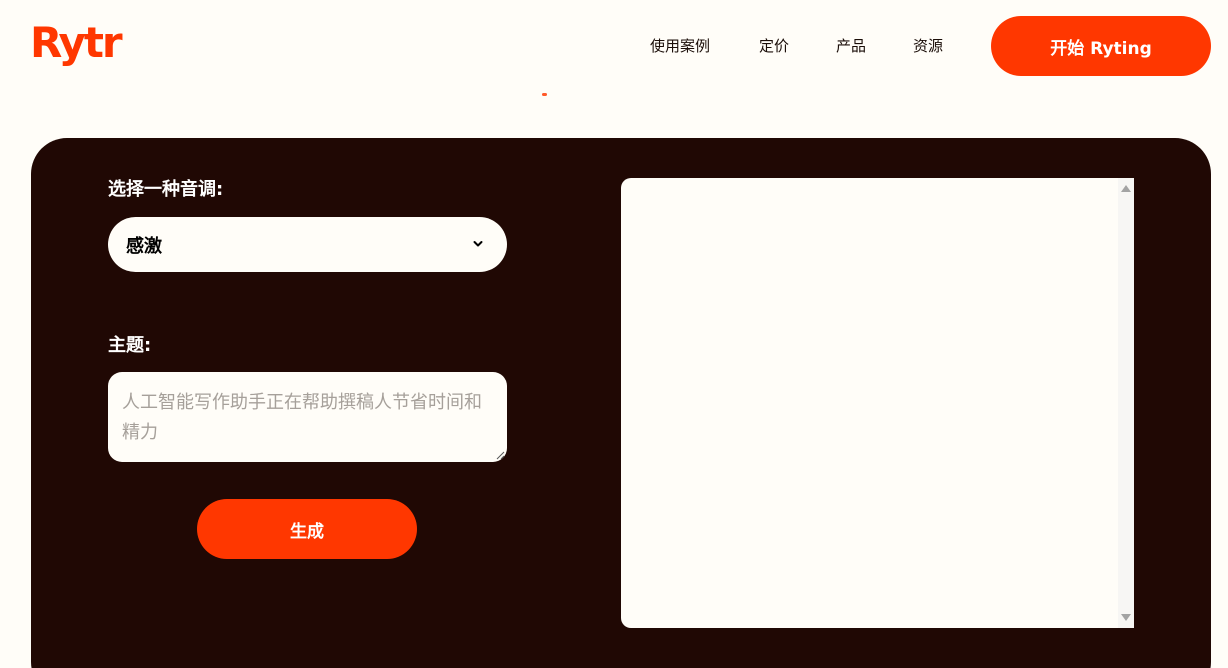 The image size is (1228, 668). I want to click on topic-label: 主题:, so click(130, 345).